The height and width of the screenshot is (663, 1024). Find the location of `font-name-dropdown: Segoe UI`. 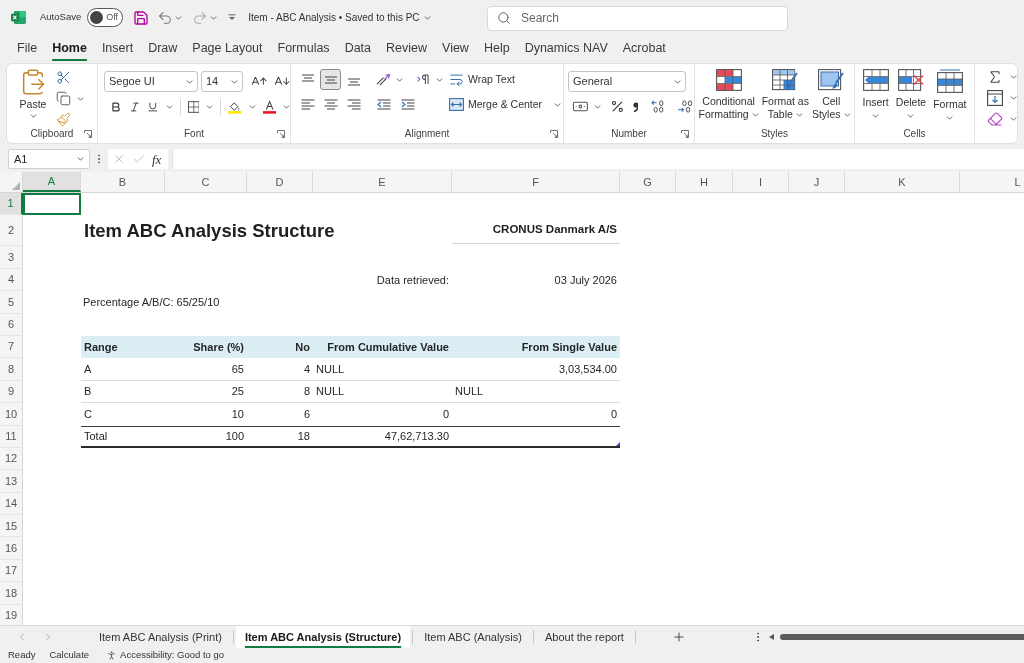

font-name-dropdown: Segoe UI is located at coordinates (151, 81).